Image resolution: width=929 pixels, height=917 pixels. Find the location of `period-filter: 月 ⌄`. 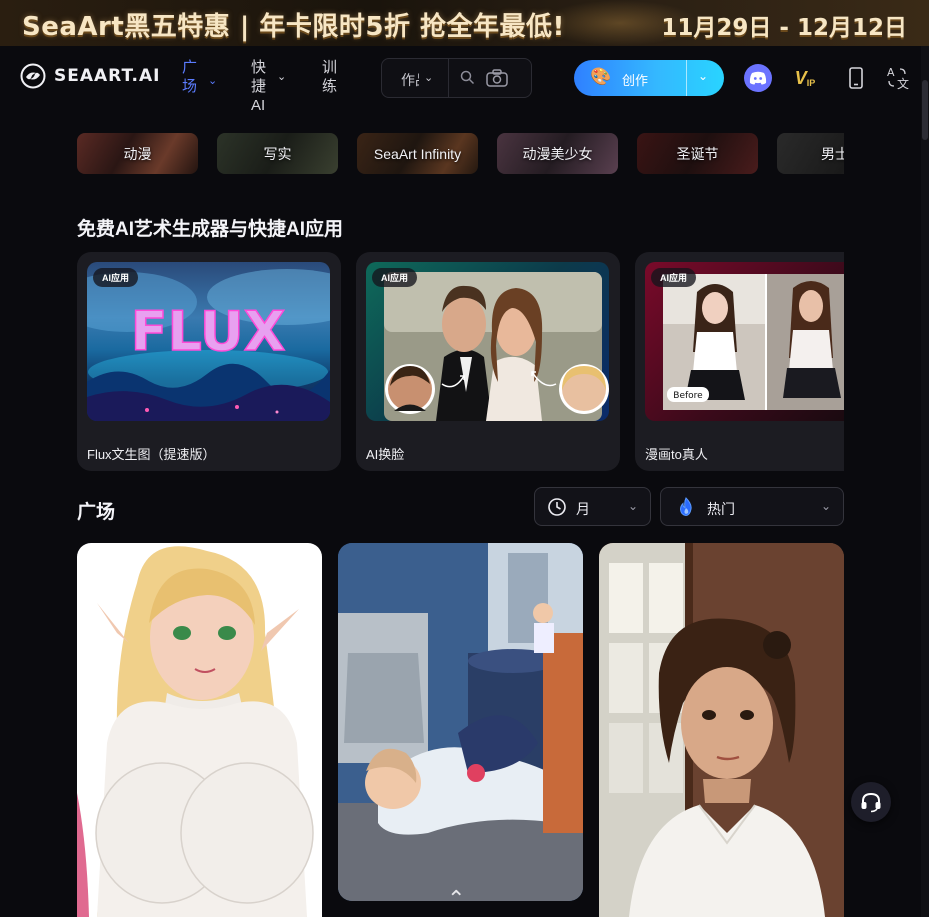

period-filter: 月 ⌄ is located at coordinates (592, 506).